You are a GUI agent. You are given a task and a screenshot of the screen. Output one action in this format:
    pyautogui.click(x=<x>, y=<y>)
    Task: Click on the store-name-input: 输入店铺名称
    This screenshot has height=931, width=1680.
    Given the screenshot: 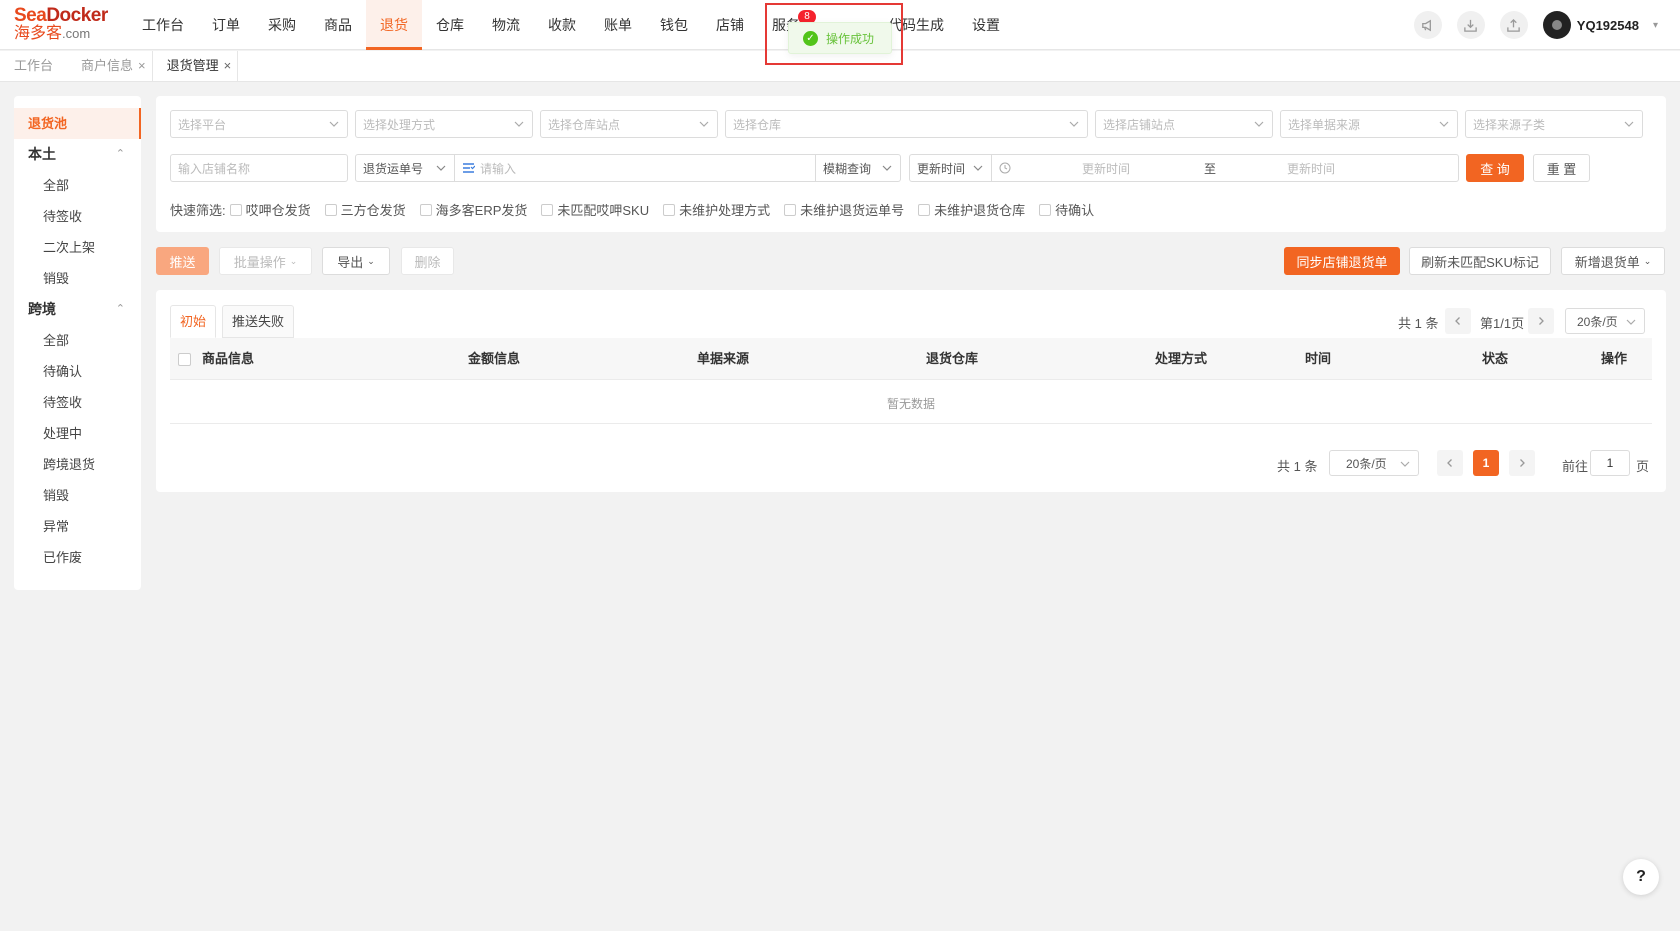 What is the action you would take?
    pyautogui.click(x=259, y=168)
    